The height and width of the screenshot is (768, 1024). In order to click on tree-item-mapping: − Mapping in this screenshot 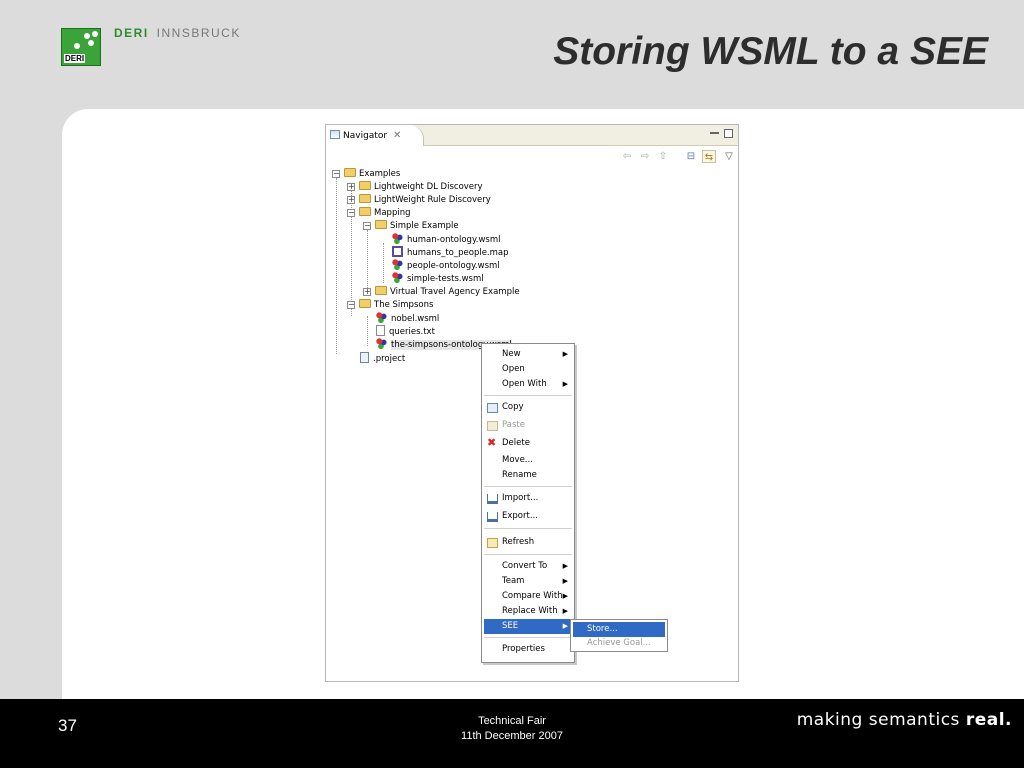, I will do `click(378, 213)`.